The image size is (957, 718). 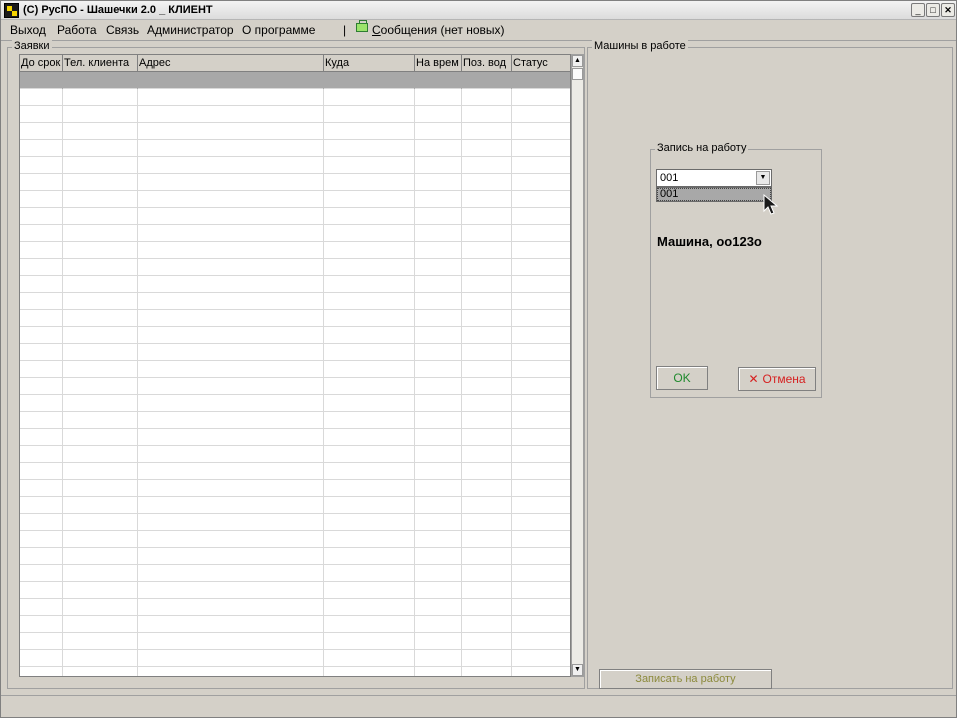 I want to click on col-driver-call: Поз. вод, so click(x=487, y=63).